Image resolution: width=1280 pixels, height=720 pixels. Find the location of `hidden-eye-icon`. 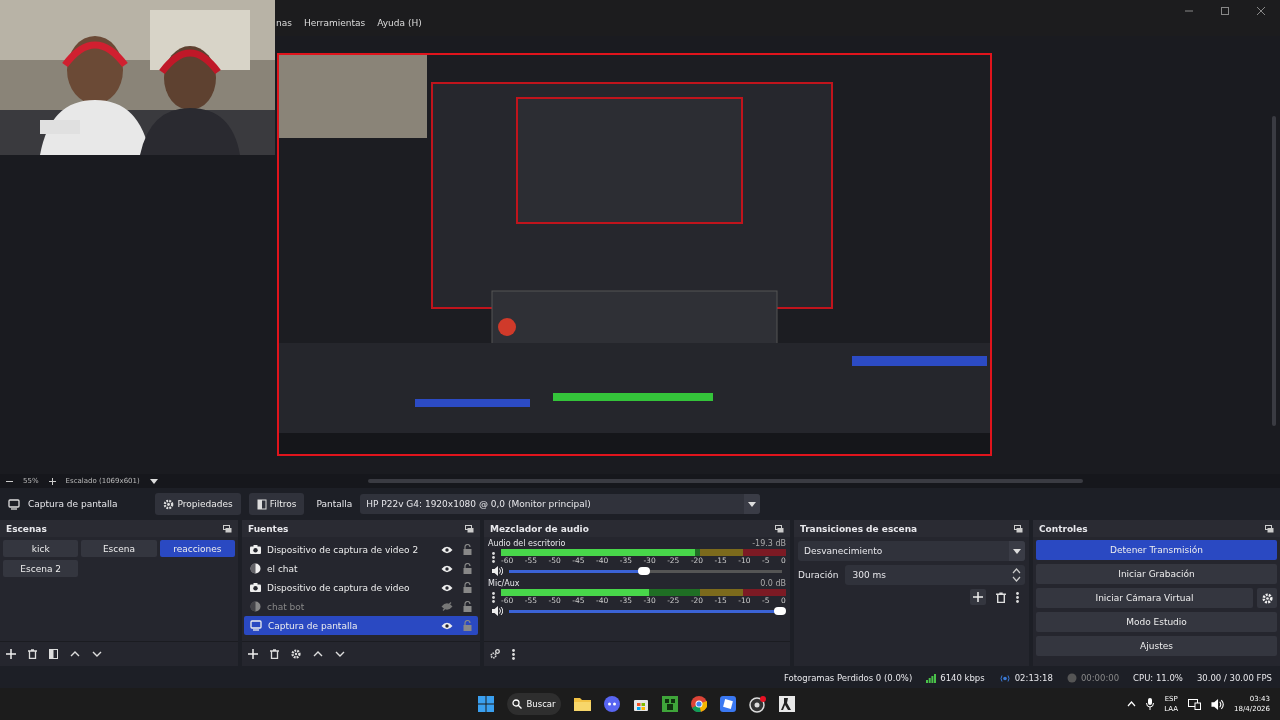

hidden-eye-icon is located at coordinates (447, 606).